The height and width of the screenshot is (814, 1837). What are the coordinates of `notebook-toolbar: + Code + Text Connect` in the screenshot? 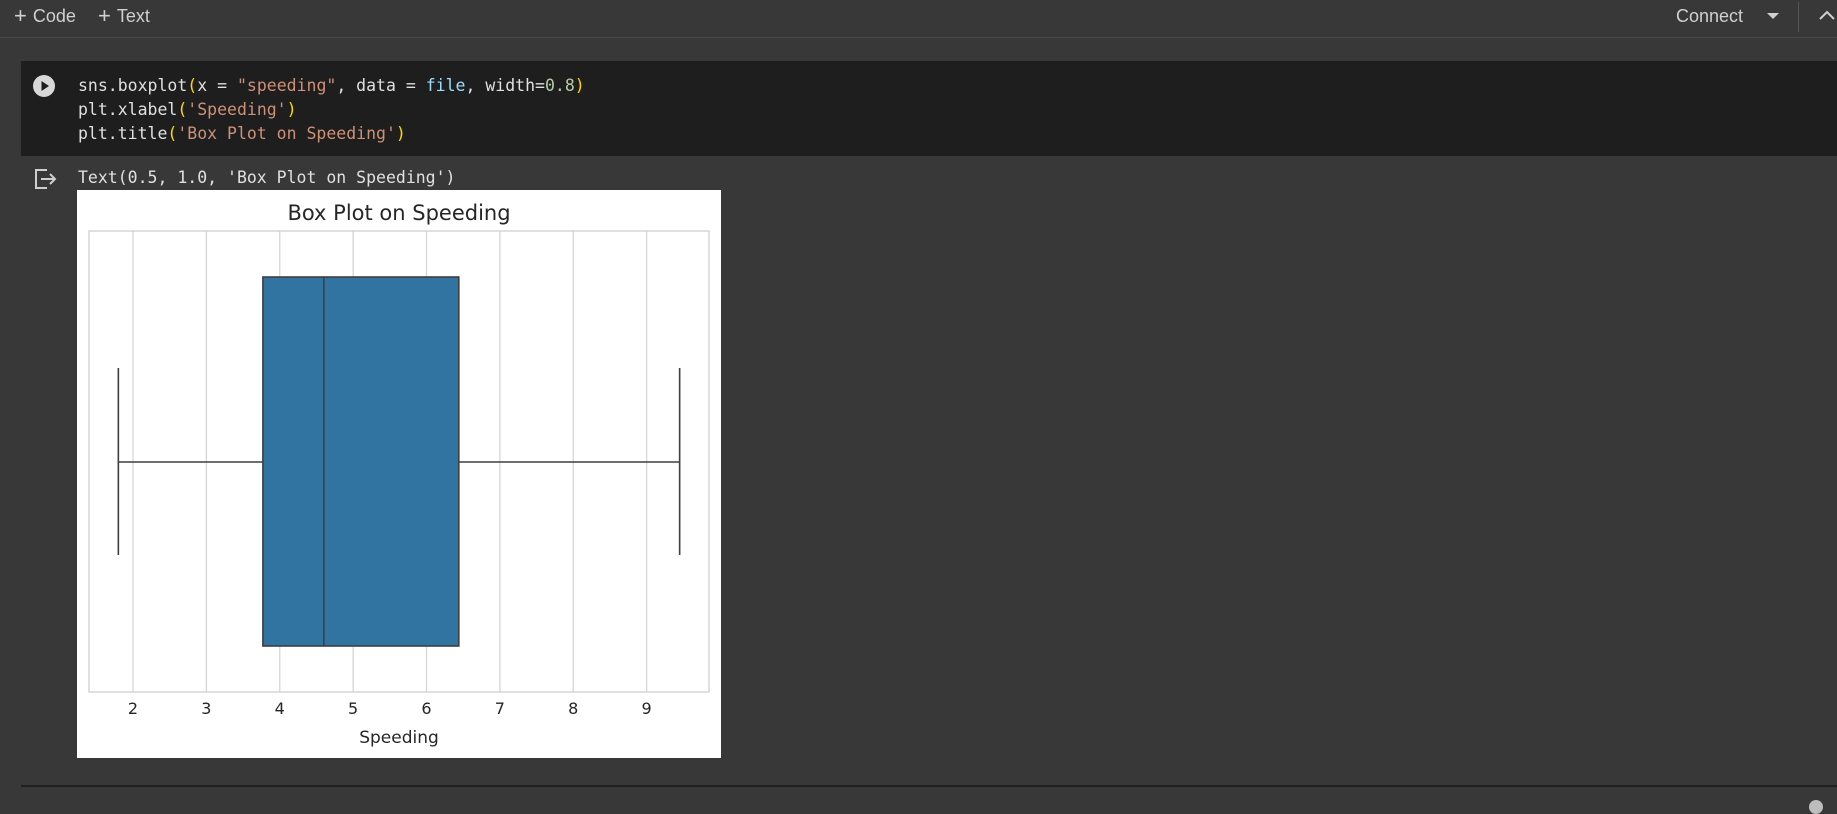 It's located at (918, 19).